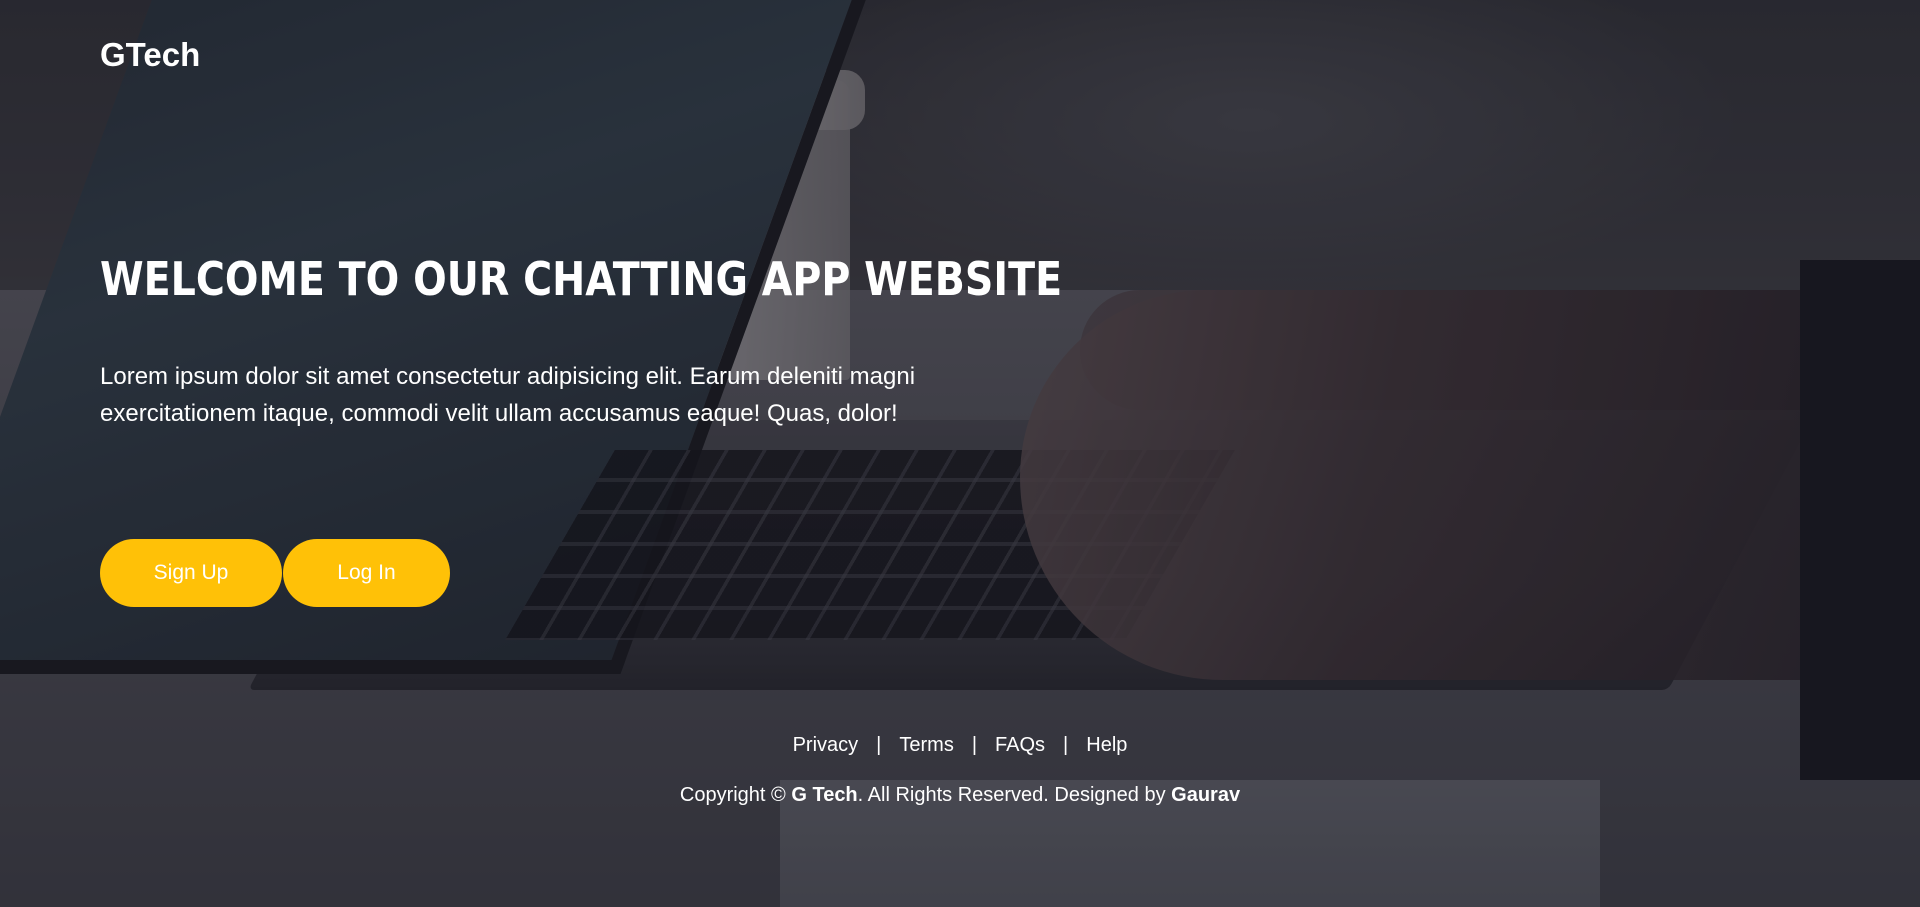  What do you see at coordinates (1011, 795) in the screenshot?
I see `copyright-middle: . All Rights Reserved. Designed by` at bounding box center [1011, 795].